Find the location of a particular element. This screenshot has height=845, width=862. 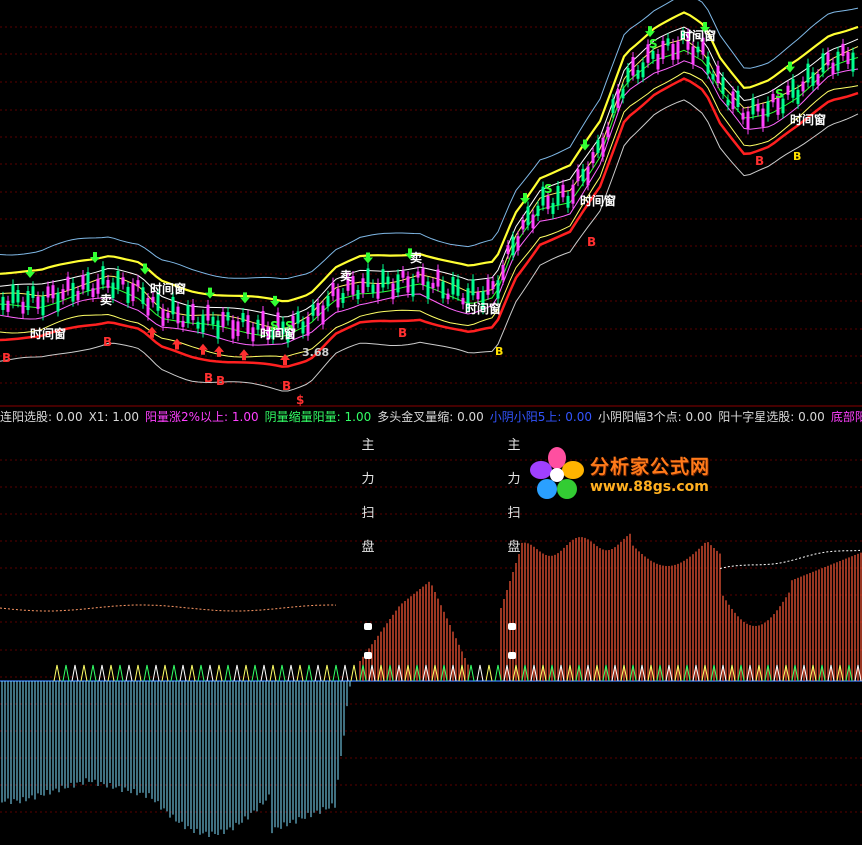

vertical-label-left: 主 力 扫 盘 is located at coordinates (368, 497).